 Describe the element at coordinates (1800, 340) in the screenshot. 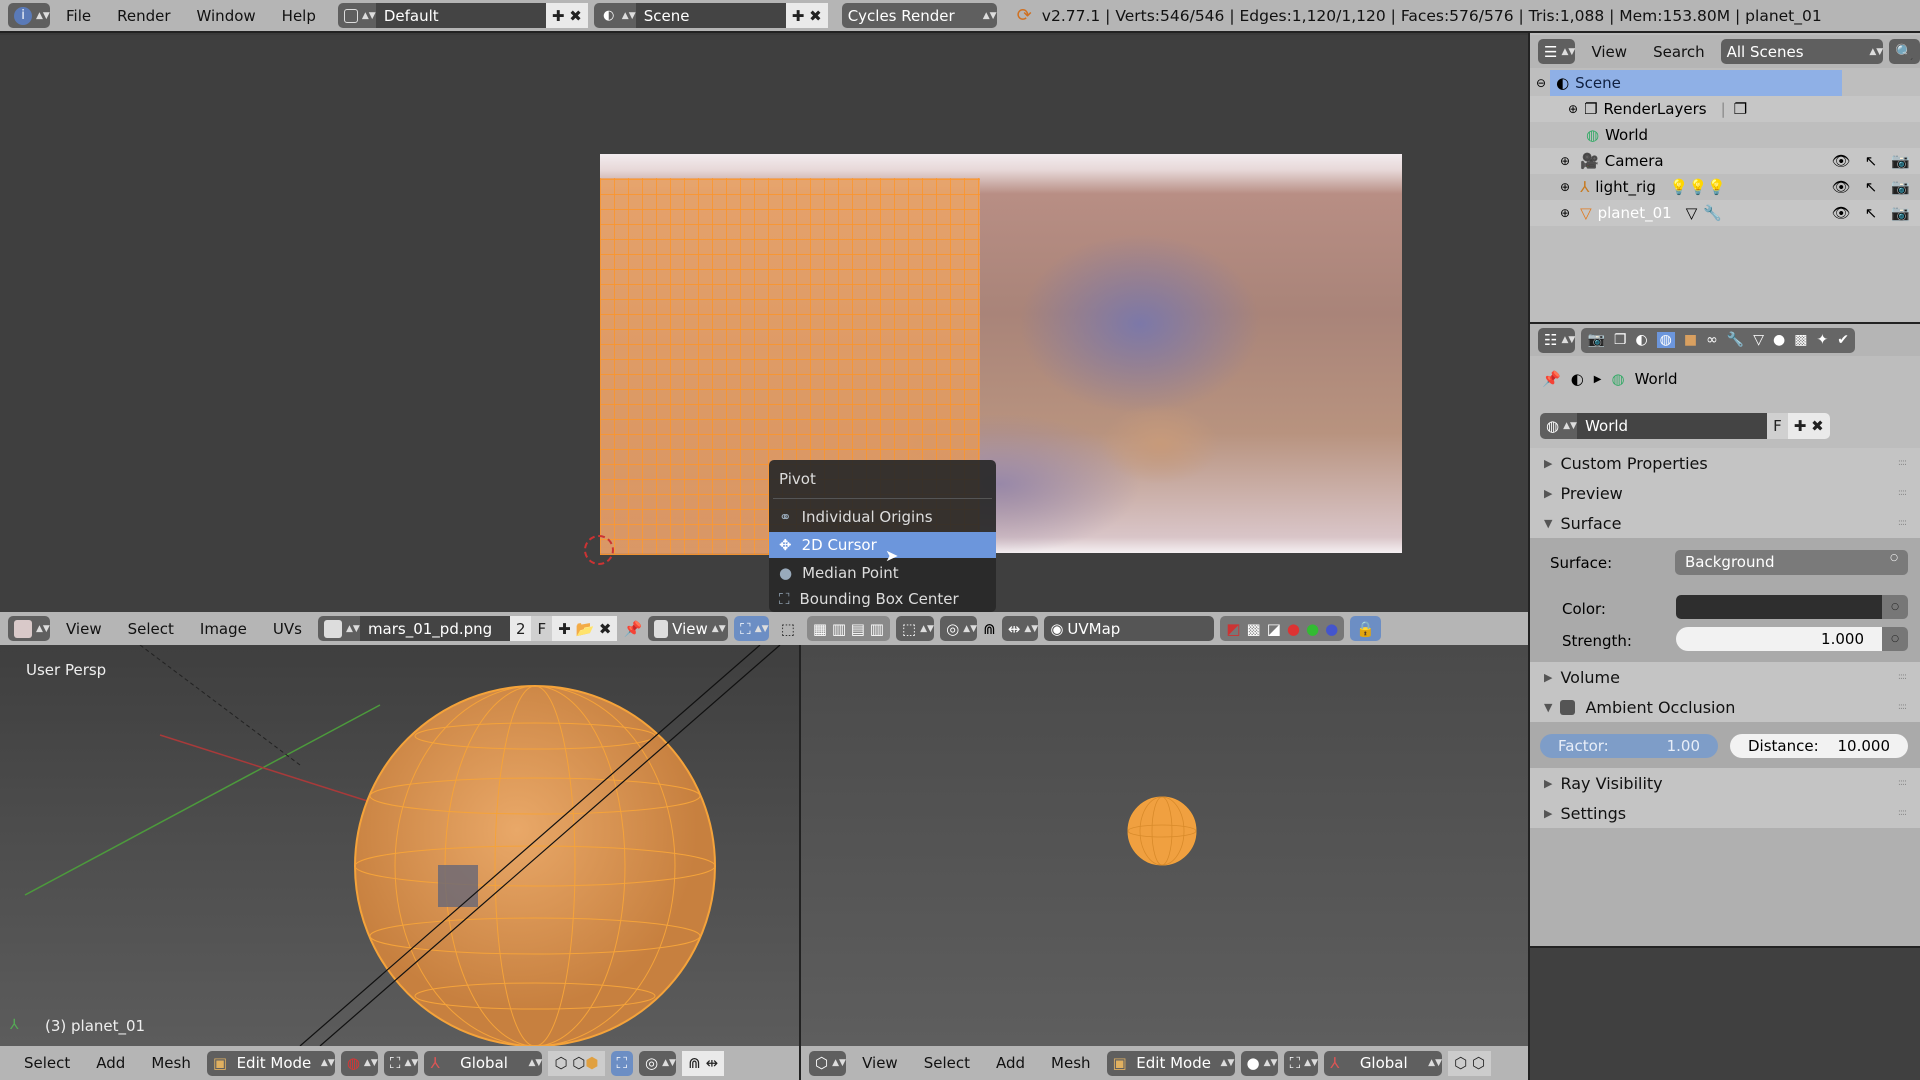

I see `texture-tab-icon: ▩` at that location.